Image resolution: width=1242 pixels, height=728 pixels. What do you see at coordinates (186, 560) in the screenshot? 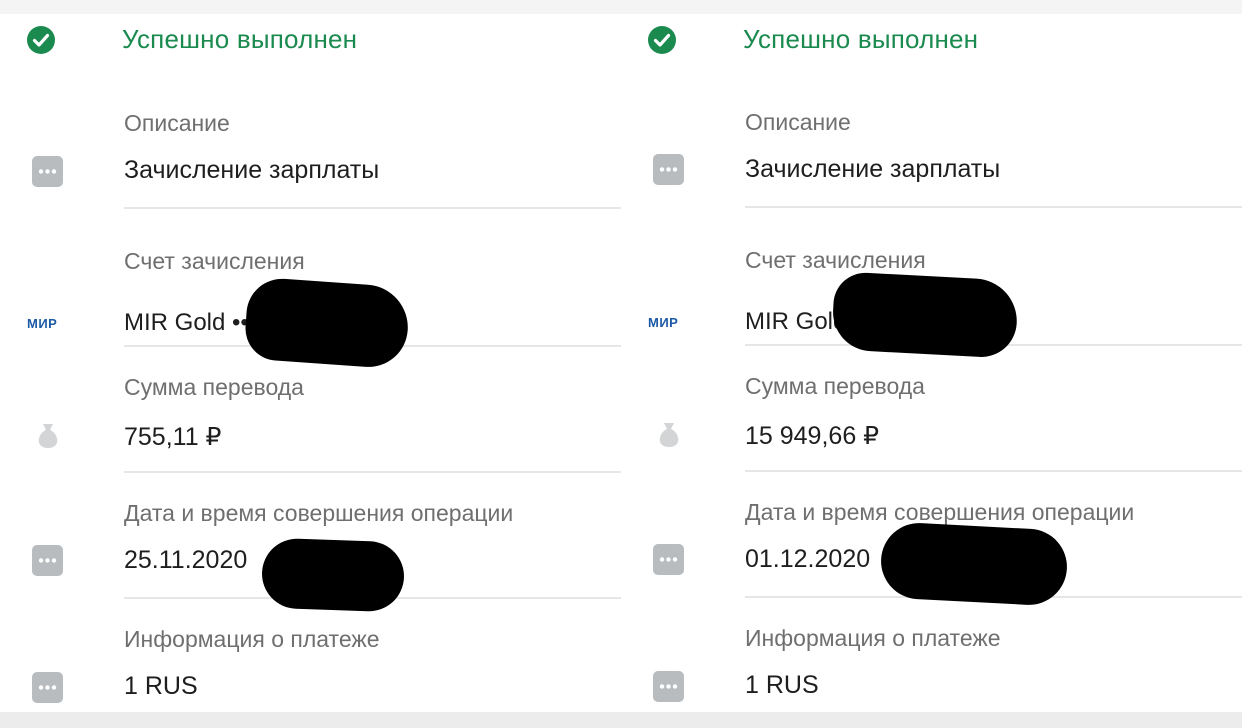
I see `datetime-value: 25.11.2020` at bounding box center [186, 560].